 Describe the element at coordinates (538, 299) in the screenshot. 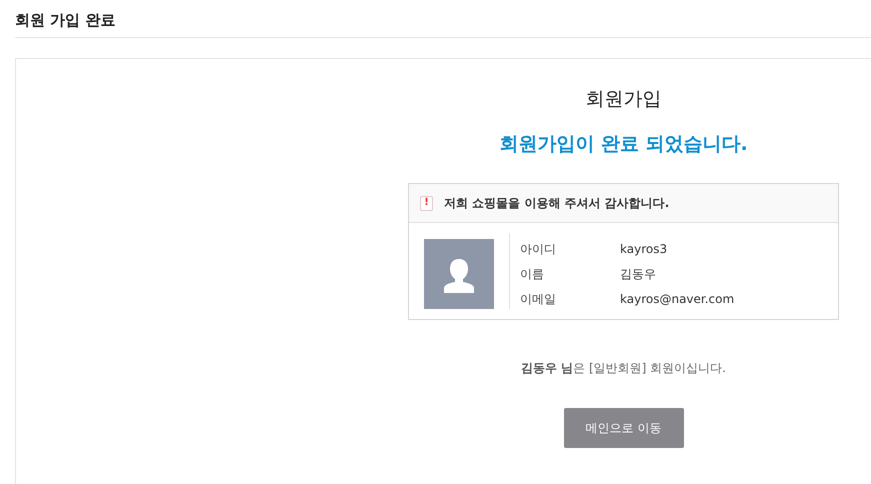

I see `field-label: 이메일` at that location.